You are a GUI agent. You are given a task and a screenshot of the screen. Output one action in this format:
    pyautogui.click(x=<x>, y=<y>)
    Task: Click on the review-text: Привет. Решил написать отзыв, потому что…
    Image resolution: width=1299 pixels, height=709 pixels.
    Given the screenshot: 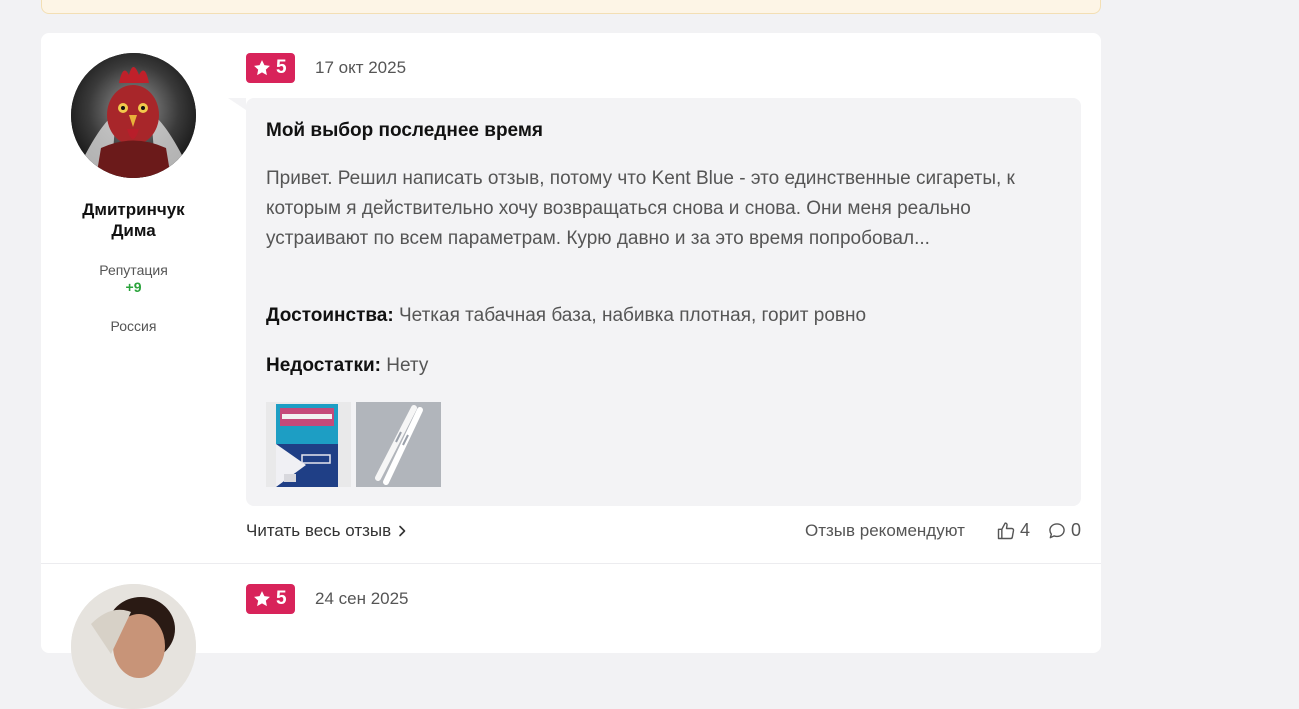 What is the action you would take?
    pyautogui.click(x=640, y=208)
    